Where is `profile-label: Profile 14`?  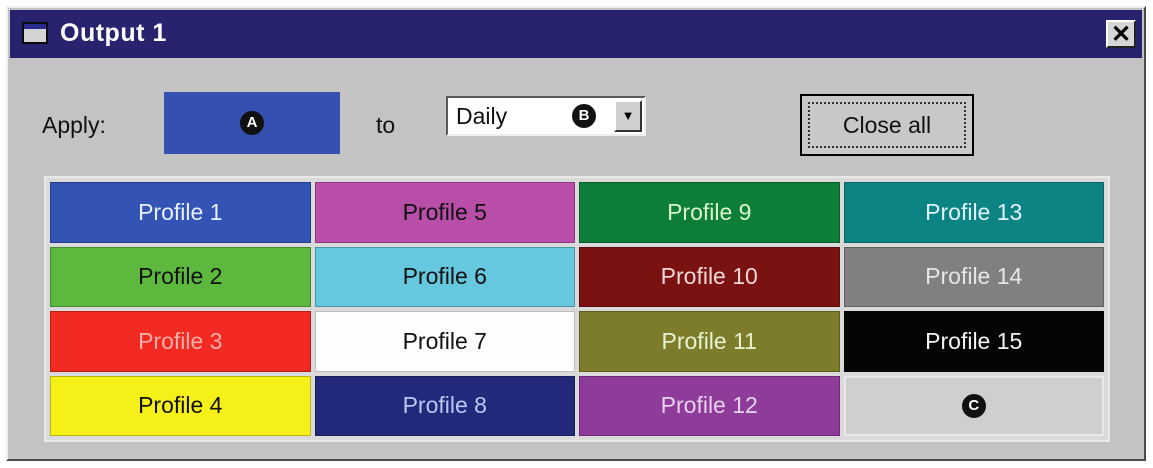 profile-label: Profile 14 is located at coordinates (974, 276).